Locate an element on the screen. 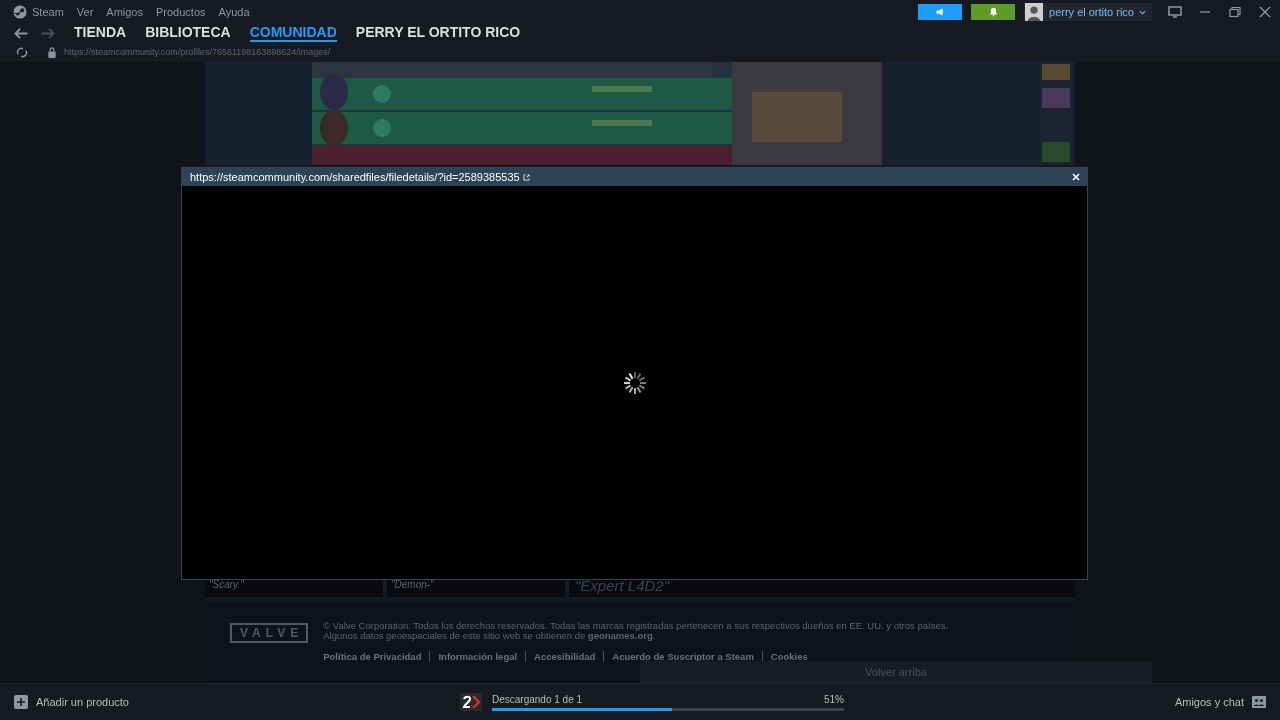 This screenshot has width=1280, height=720. download-status: Descargando 1 de 1 is located at coordinates (537, 699).